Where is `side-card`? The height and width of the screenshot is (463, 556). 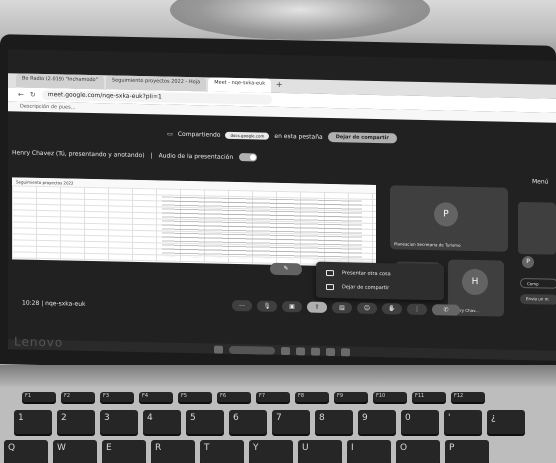
side-card is located at coordinates (537, 228).